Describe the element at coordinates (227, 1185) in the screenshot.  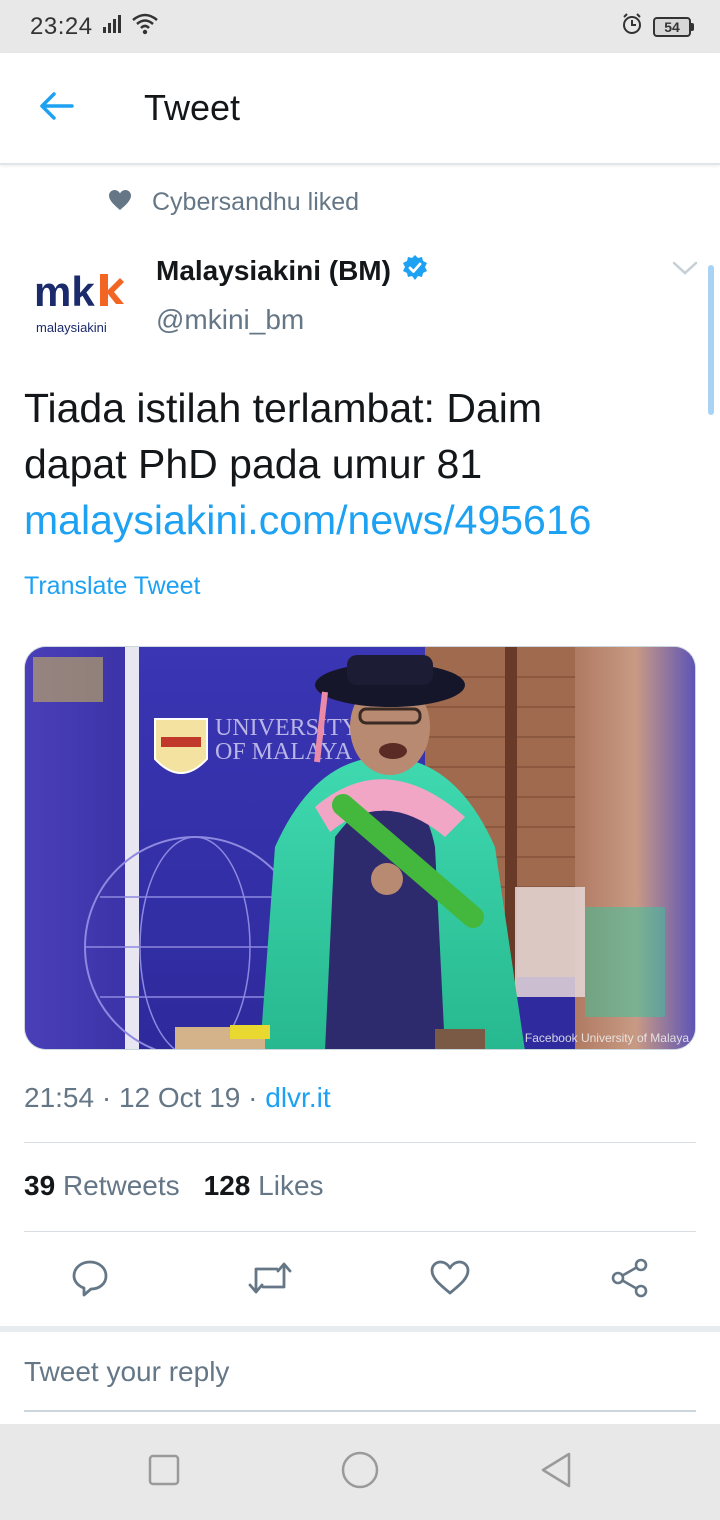
I see `likes-count: 128` at that location.